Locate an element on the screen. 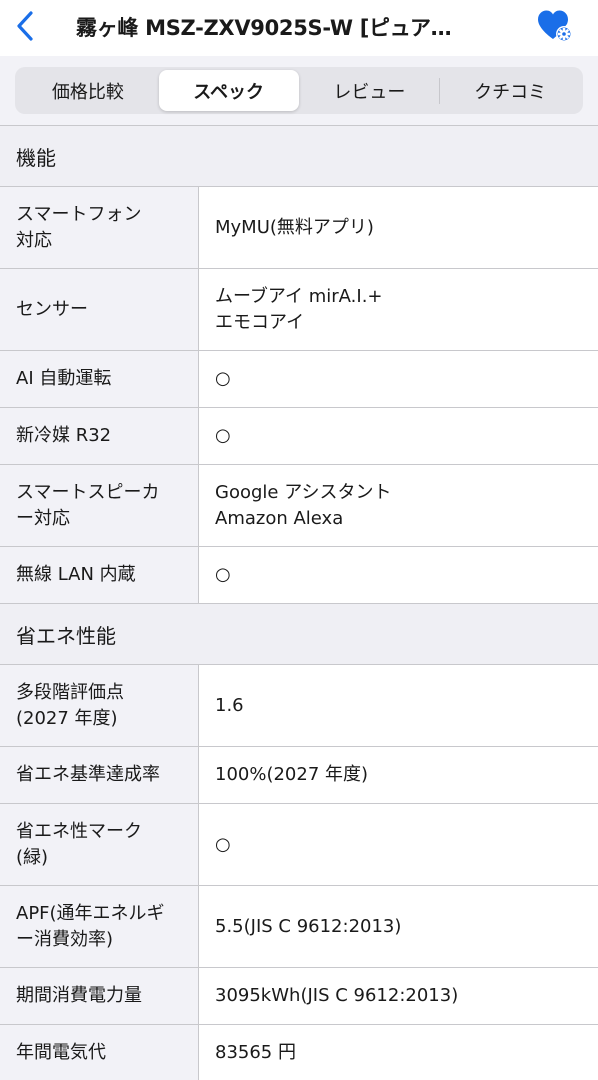  tab-spec: スペック is located at coordinates (228, 90).